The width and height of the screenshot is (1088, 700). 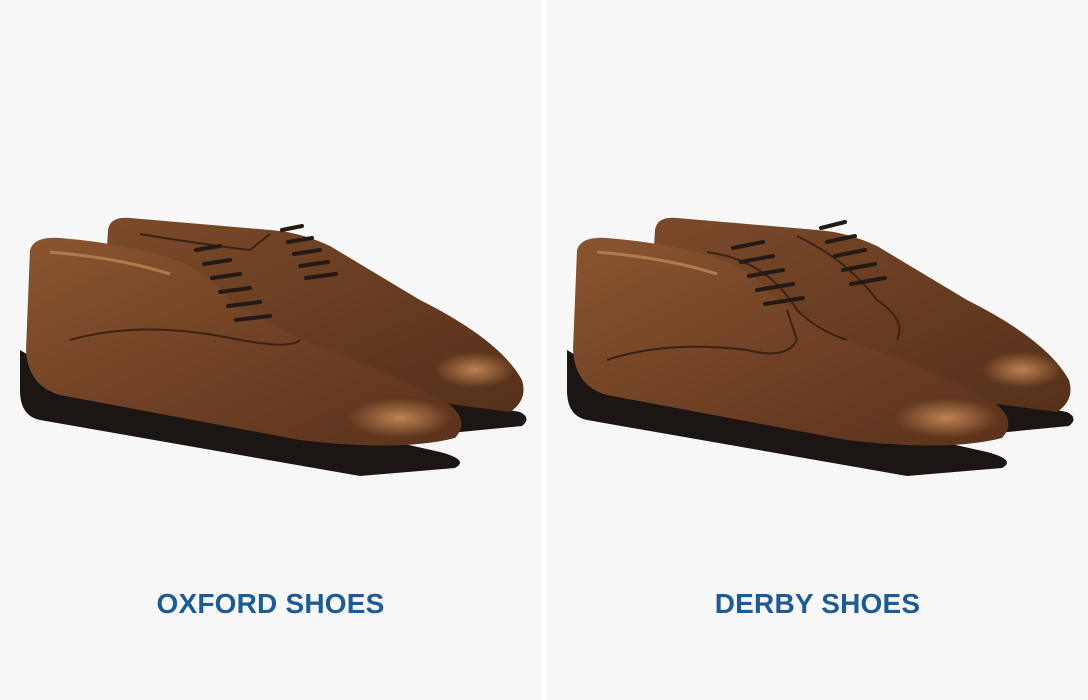 What do you see at coordinates (270, 603) in the screenshot?
I see `oxford-shoes-label: OXFORD SHOES` at bounding box center [270, 603].